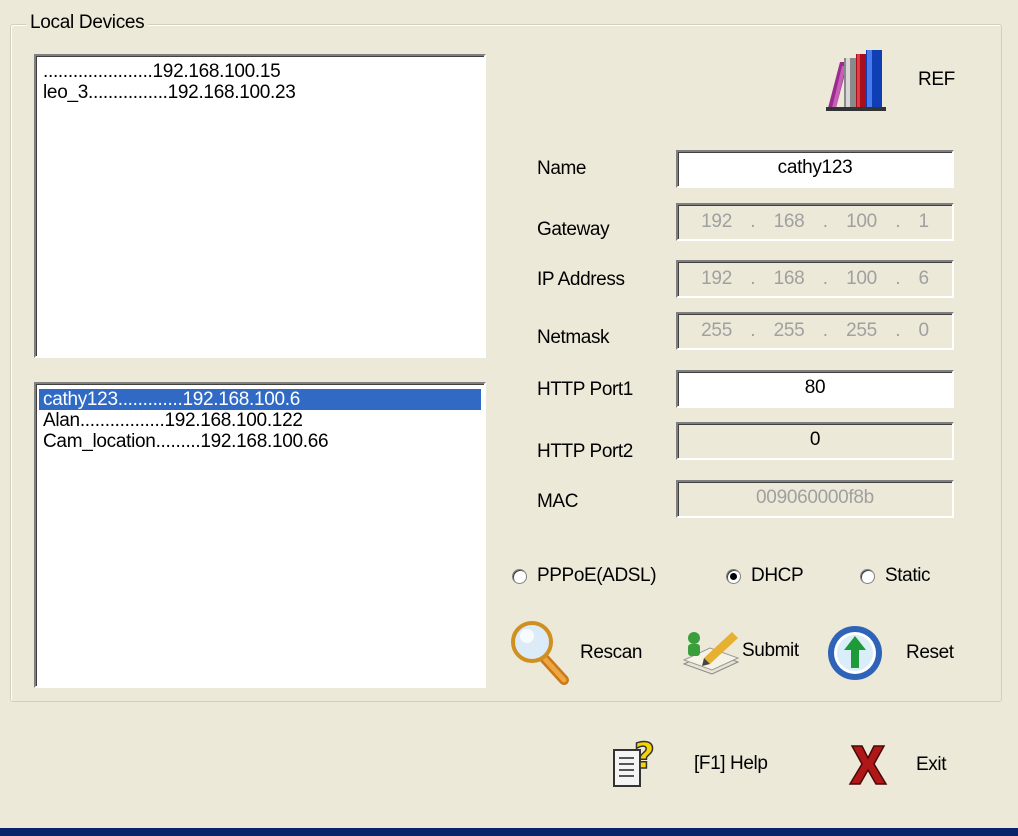 This screenshot has height=836, width=1018. What do you see at coordinates (260, 399) in the screenshot?
I see `list-item-selected: cathy123.............192.168.100.6` at bounding box center [260, 399].